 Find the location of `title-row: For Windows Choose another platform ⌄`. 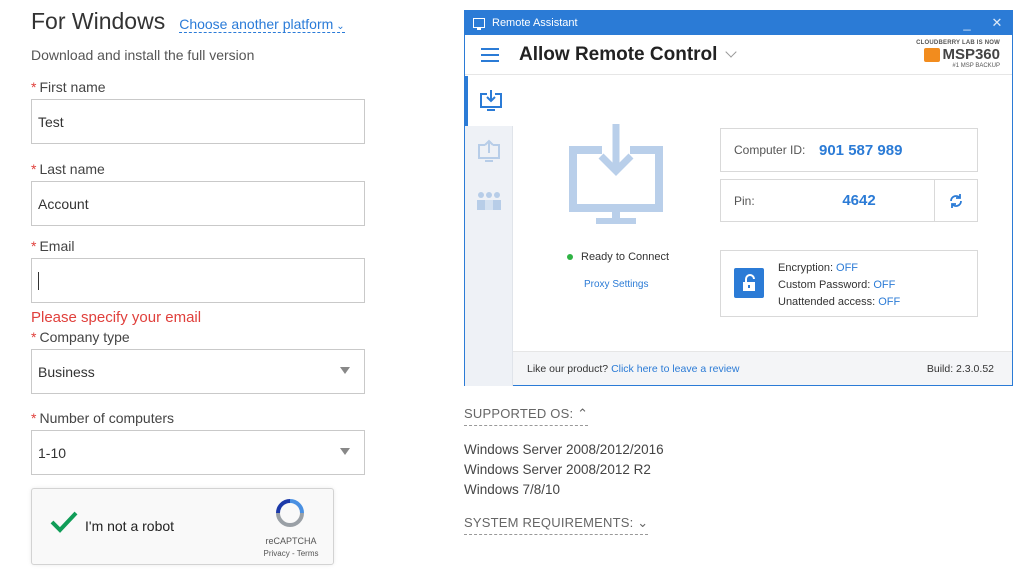

title-row: For Windows Choose another platform ⌄ is located at coordinates (201, 21).